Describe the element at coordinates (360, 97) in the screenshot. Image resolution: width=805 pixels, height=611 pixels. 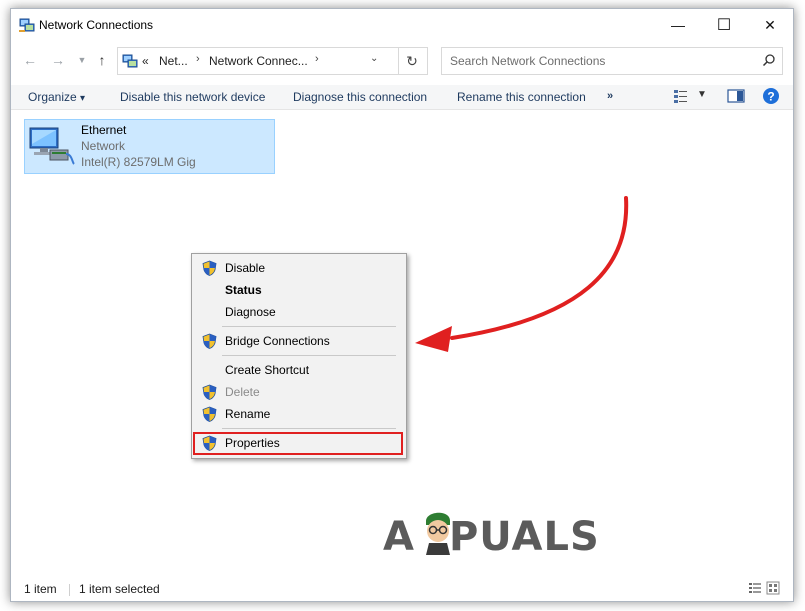
I see `diagnose-button: Diagnose this connection` at that location.